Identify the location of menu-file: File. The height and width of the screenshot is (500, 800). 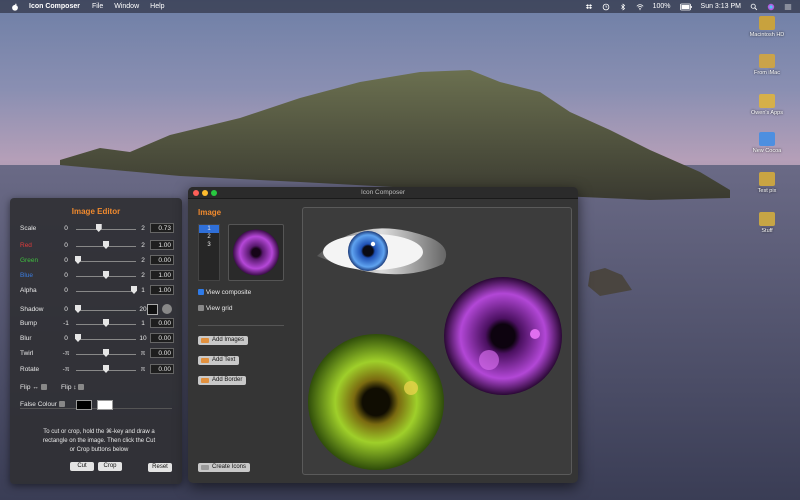
(97, 6).